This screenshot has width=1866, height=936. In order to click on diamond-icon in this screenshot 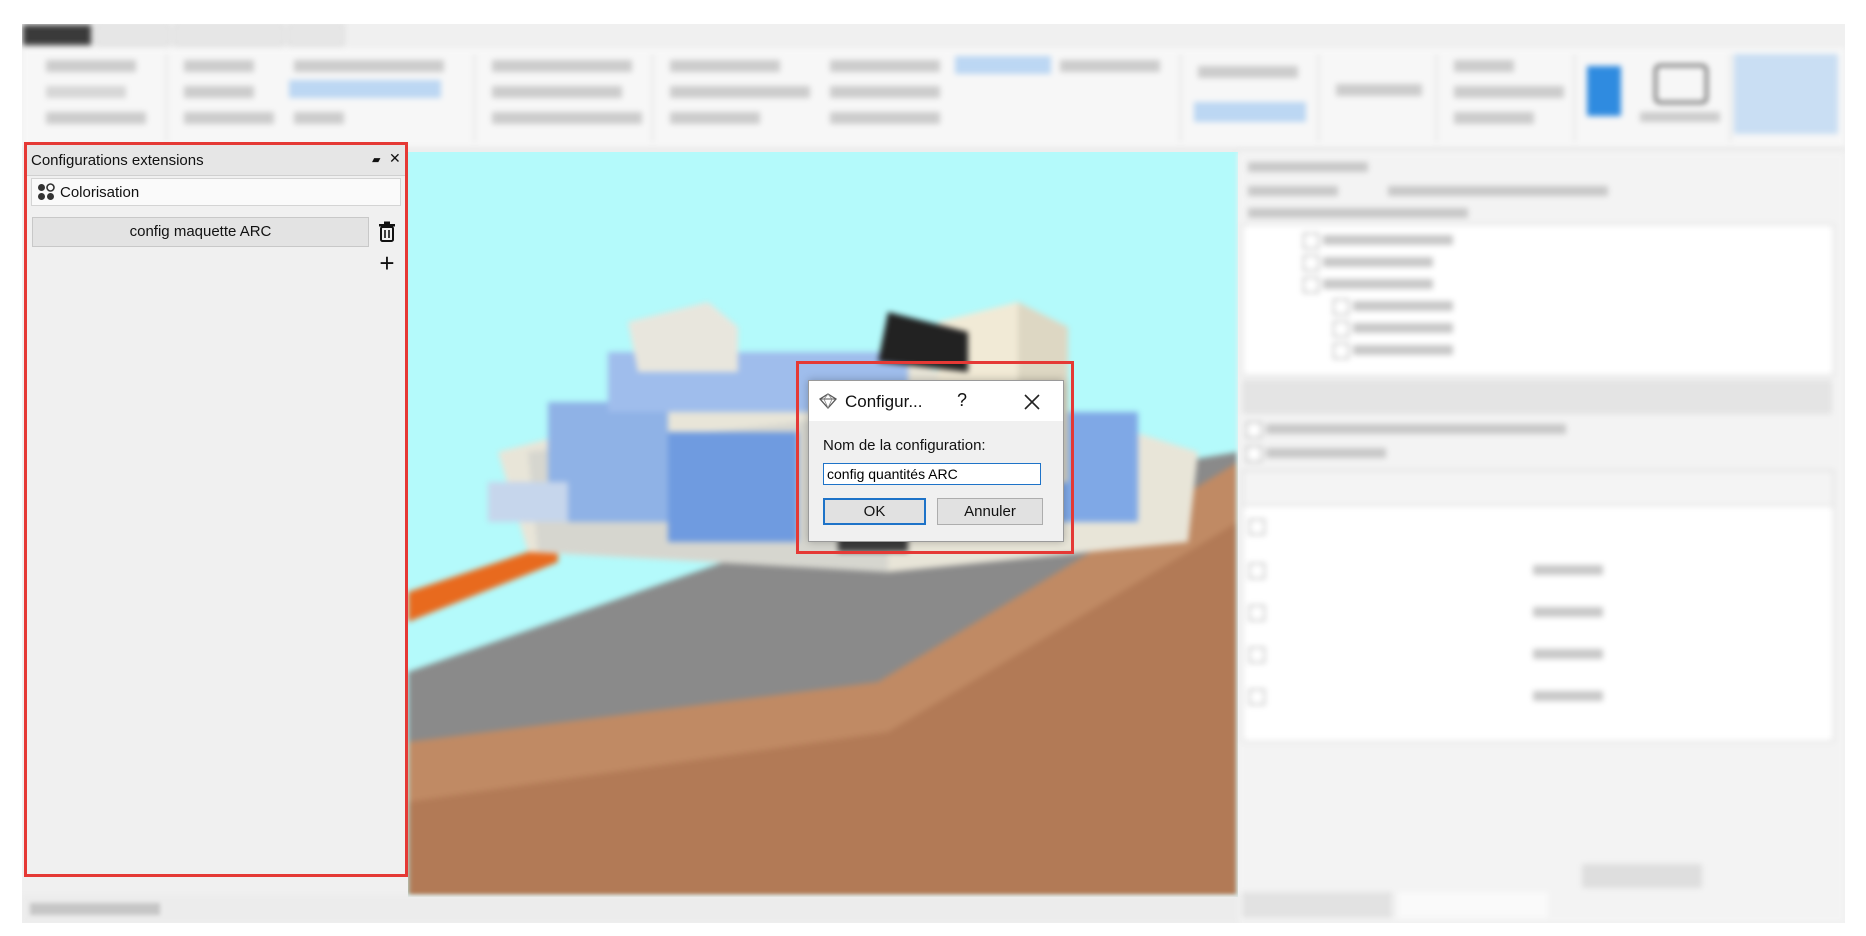, I will do `click(828, 401)`.